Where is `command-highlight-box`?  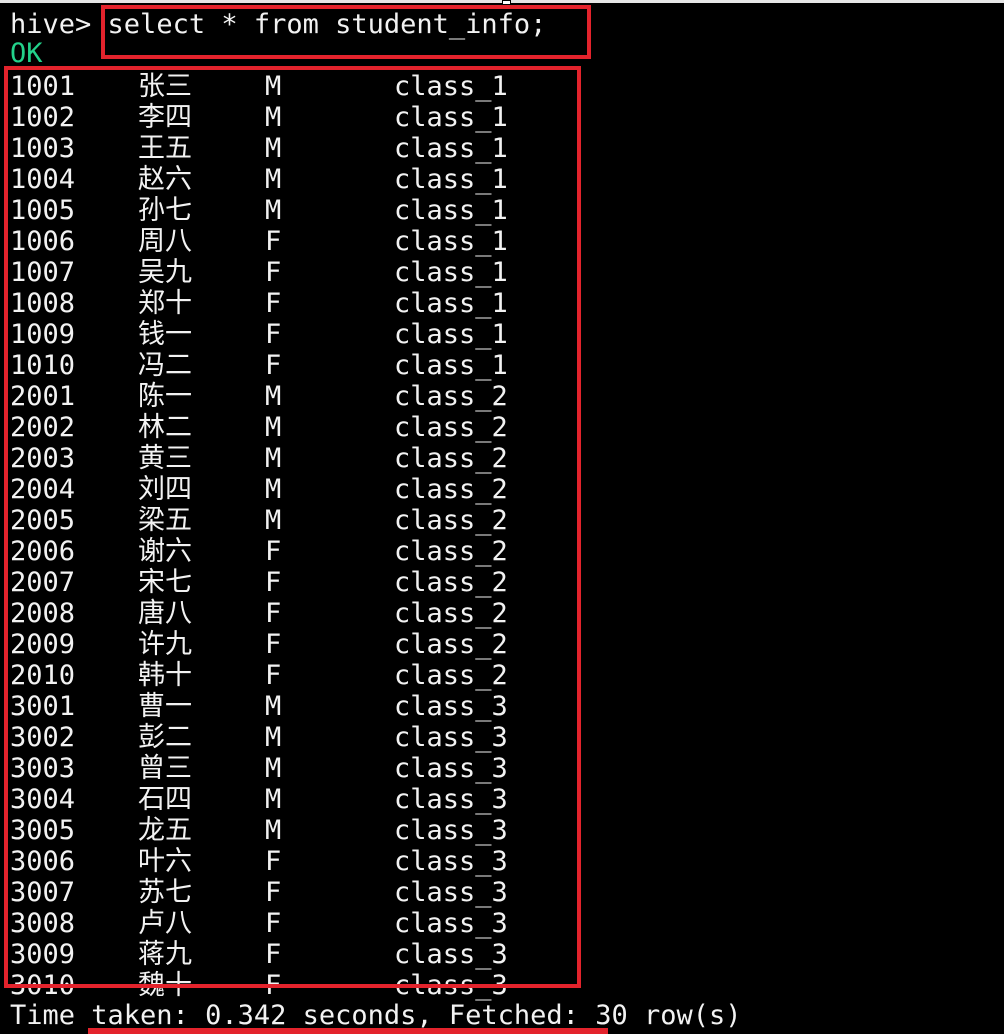 command-highlight-box is located at coordinates (346, 32).